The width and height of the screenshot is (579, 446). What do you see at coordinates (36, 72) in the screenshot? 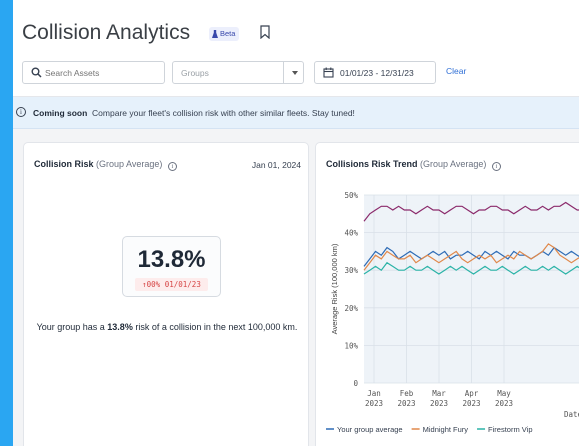
I see `search-icon` at bounding box center [36, 72].